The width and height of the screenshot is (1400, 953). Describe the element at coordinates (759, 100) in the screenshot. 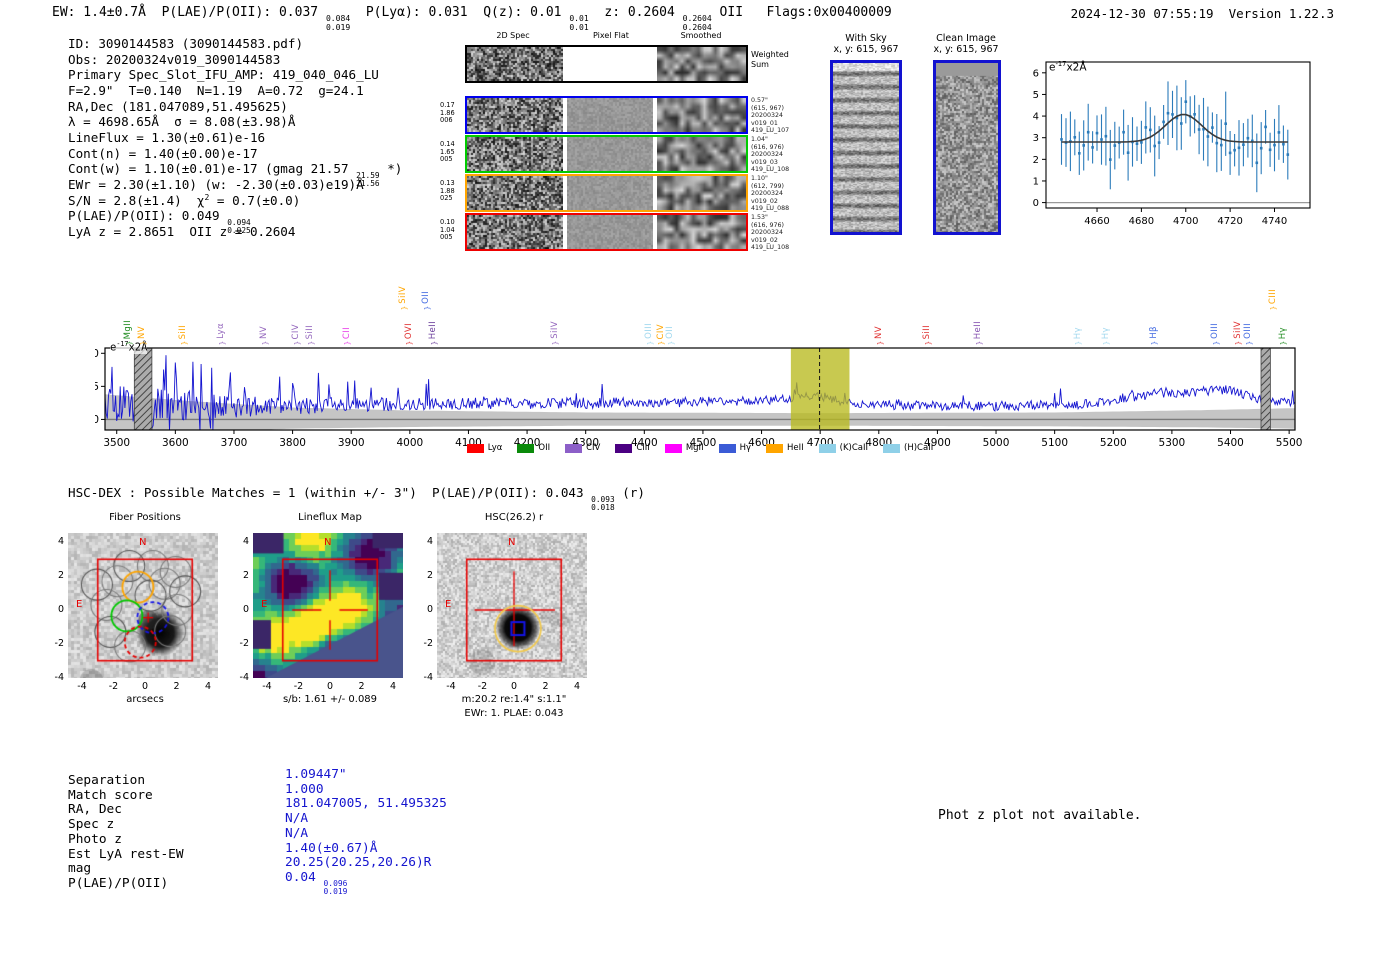

I see `spec2d-right-line: 0.57"` at that location.